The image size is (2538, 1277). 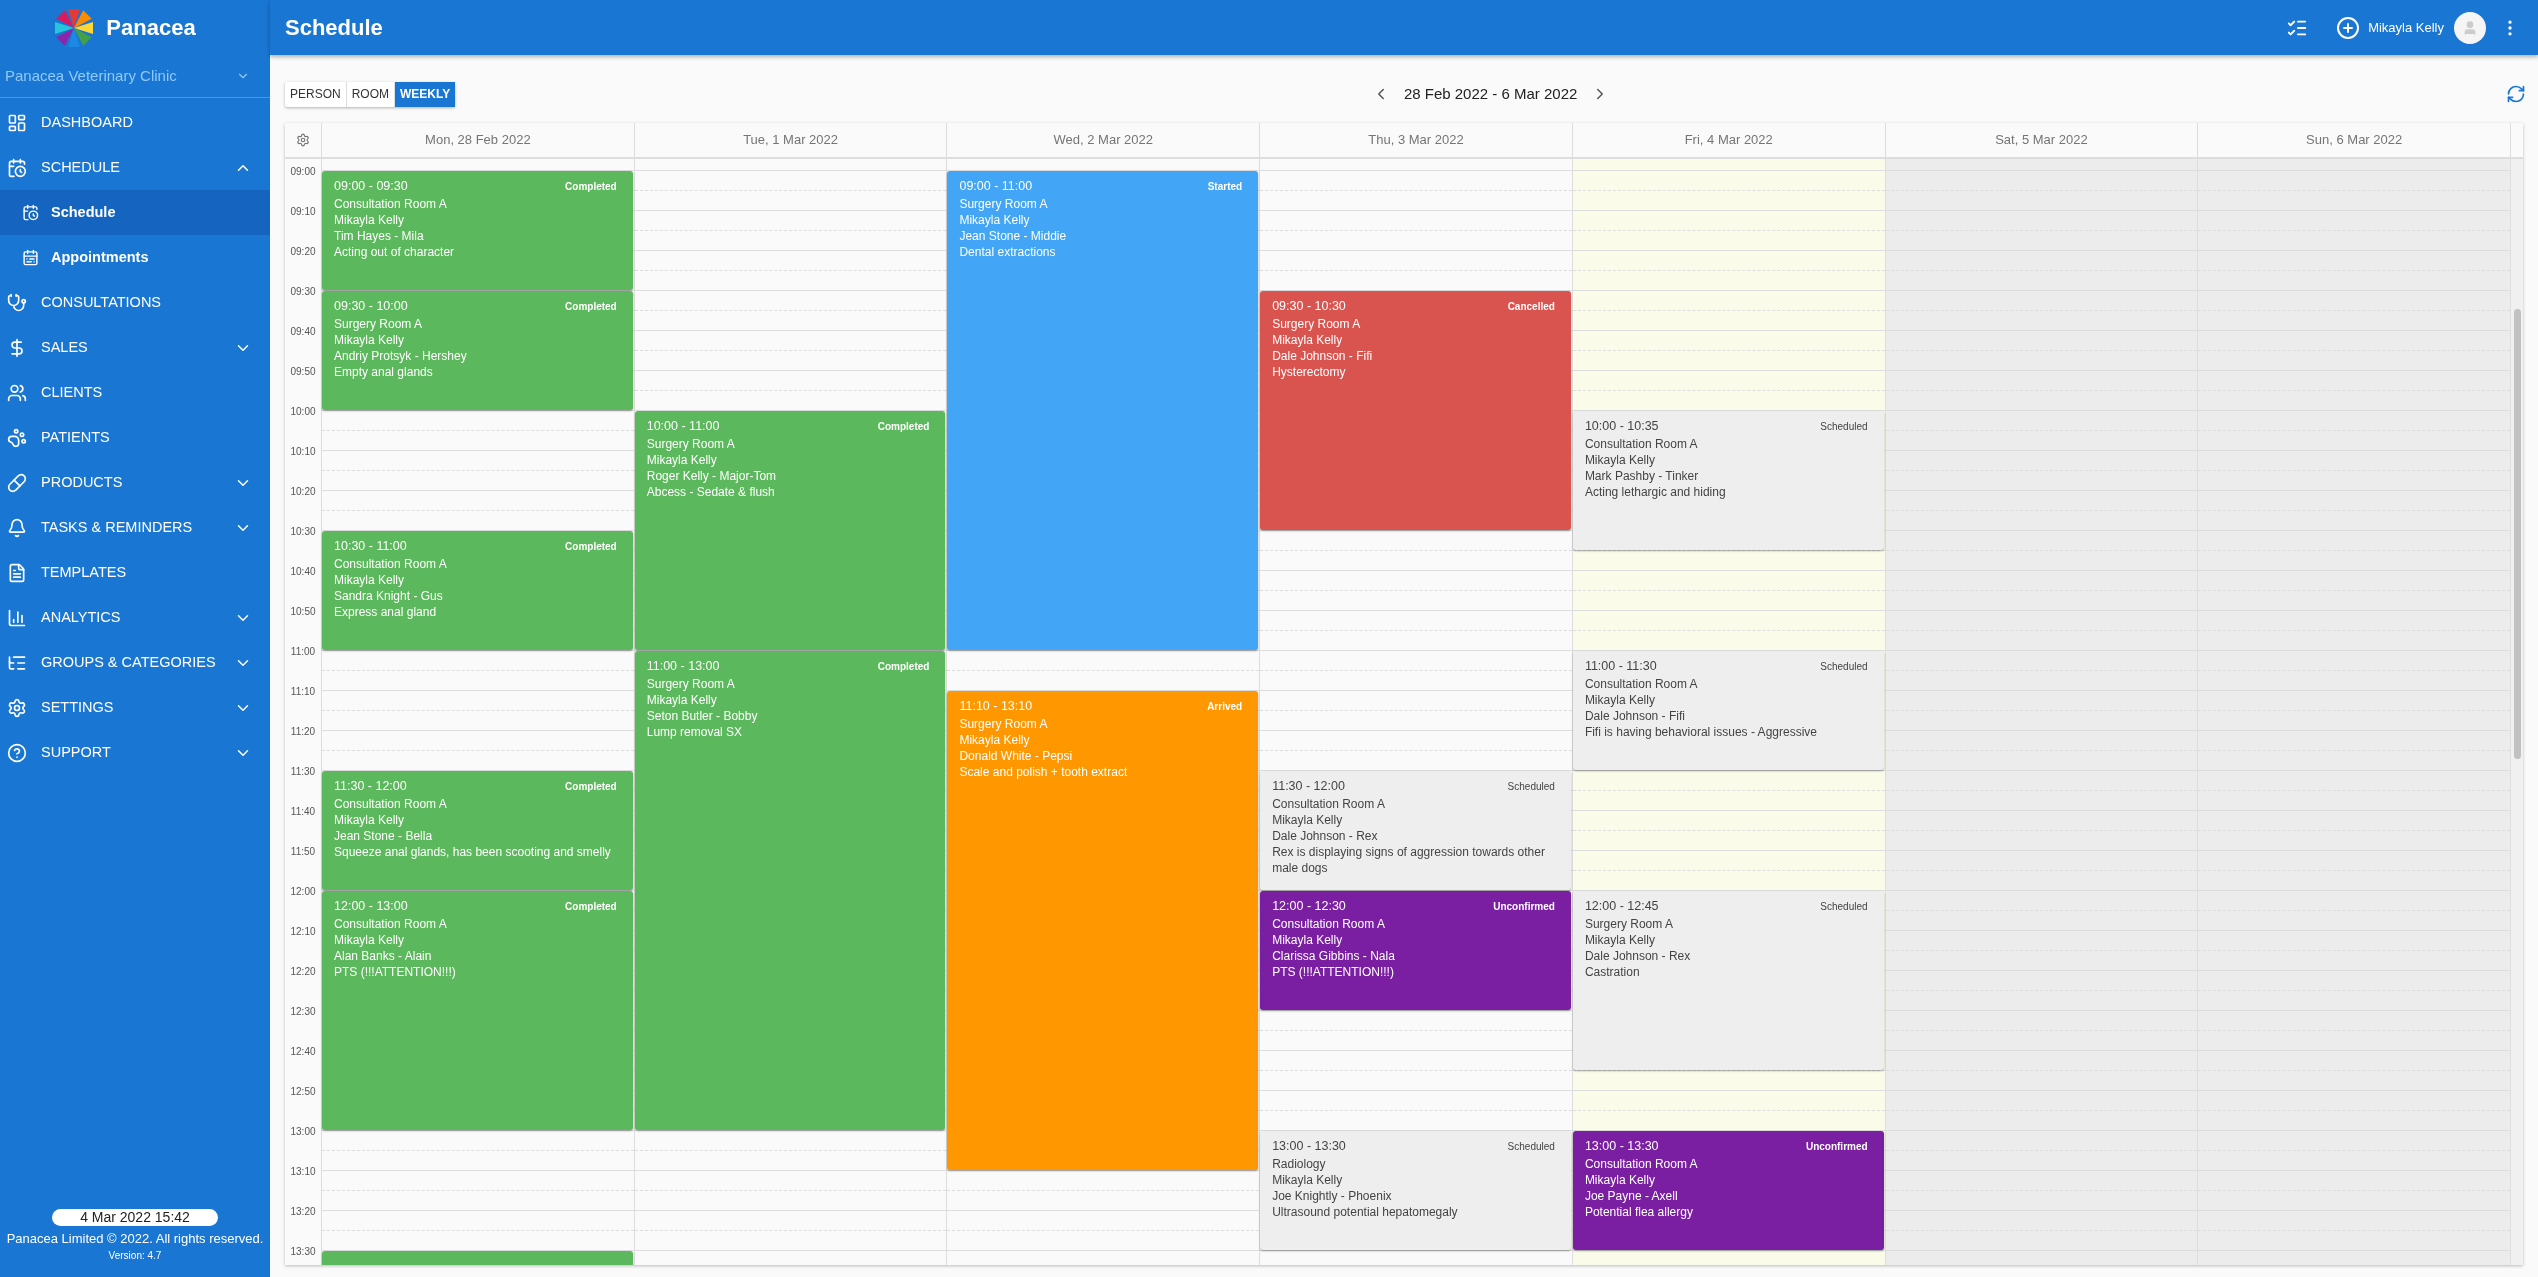 I want to click on sidebar-item: DASHBOARD, so click(x=135, y=122).